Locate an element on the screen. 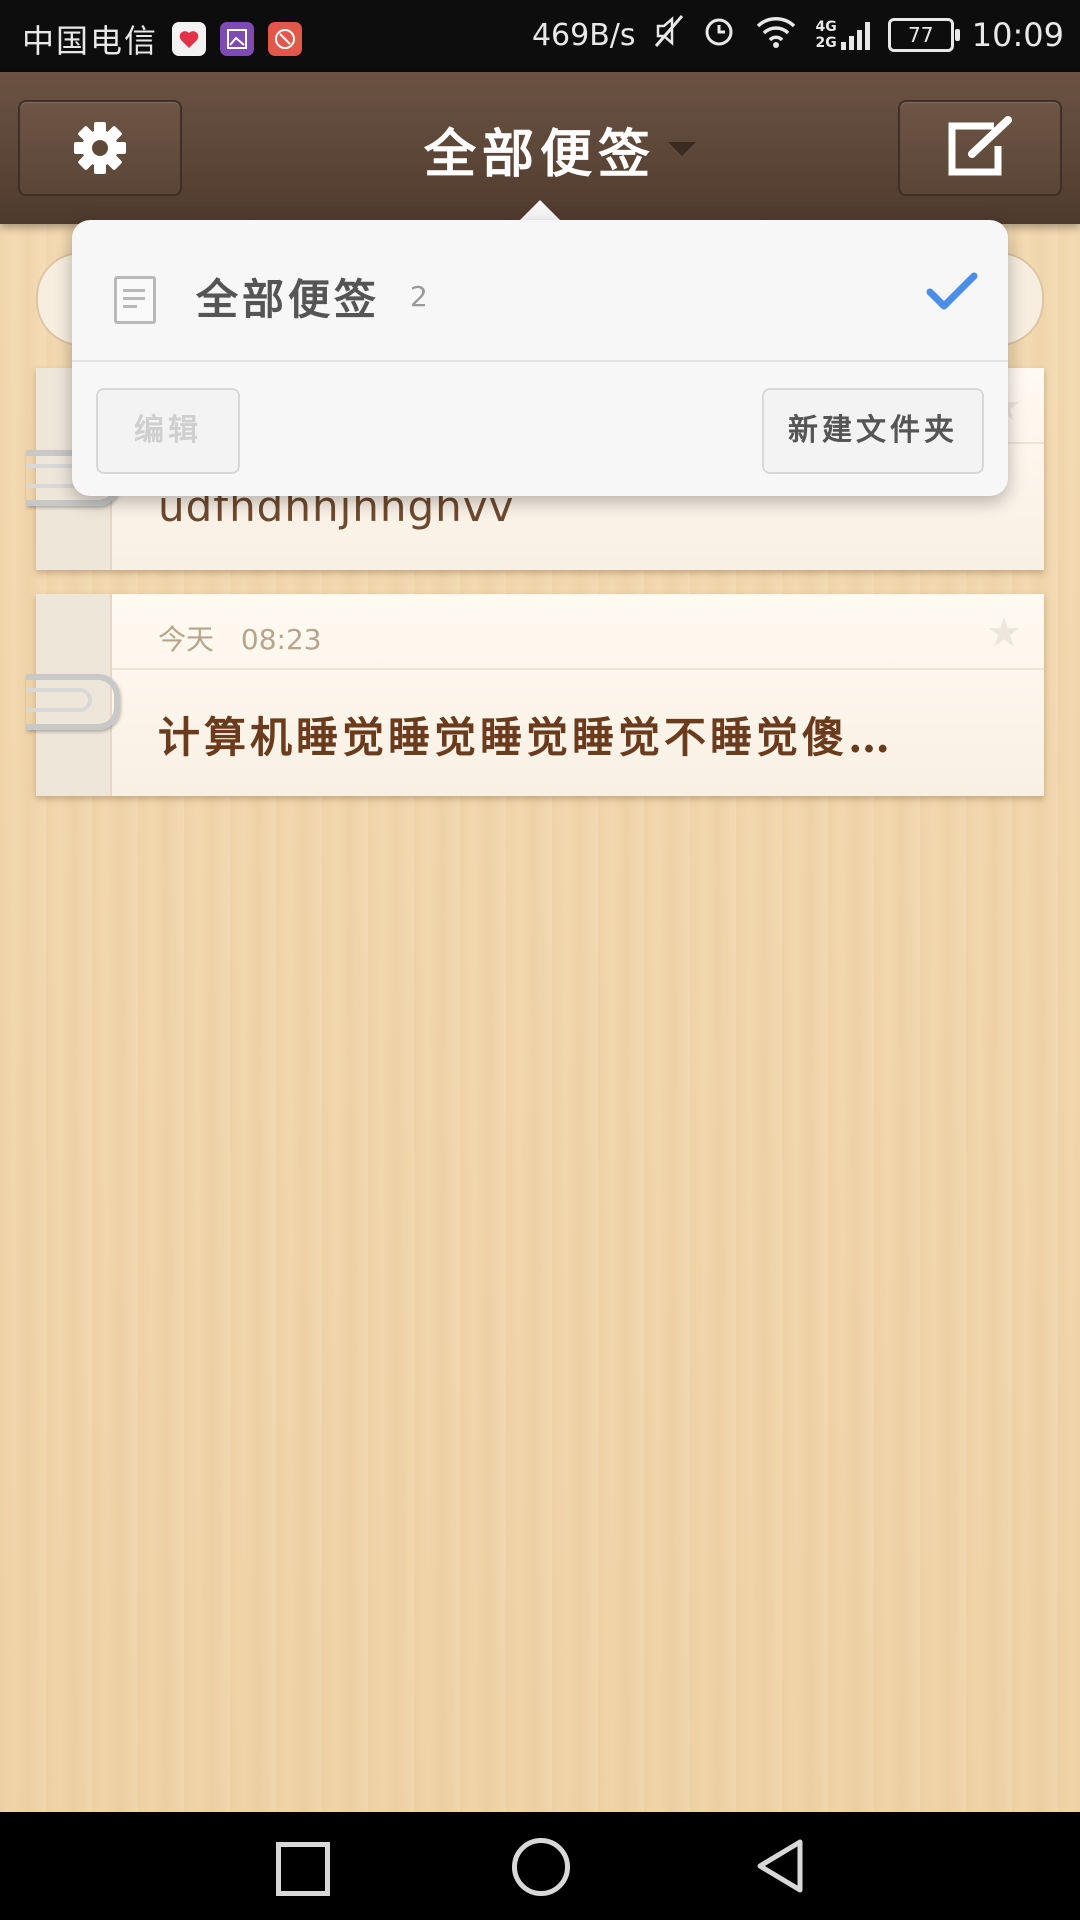 Image resolution: width=1080 pixels, height=1920 pixels. new-folder-button: 新建文件夹 is located at coordinates (873, 431).